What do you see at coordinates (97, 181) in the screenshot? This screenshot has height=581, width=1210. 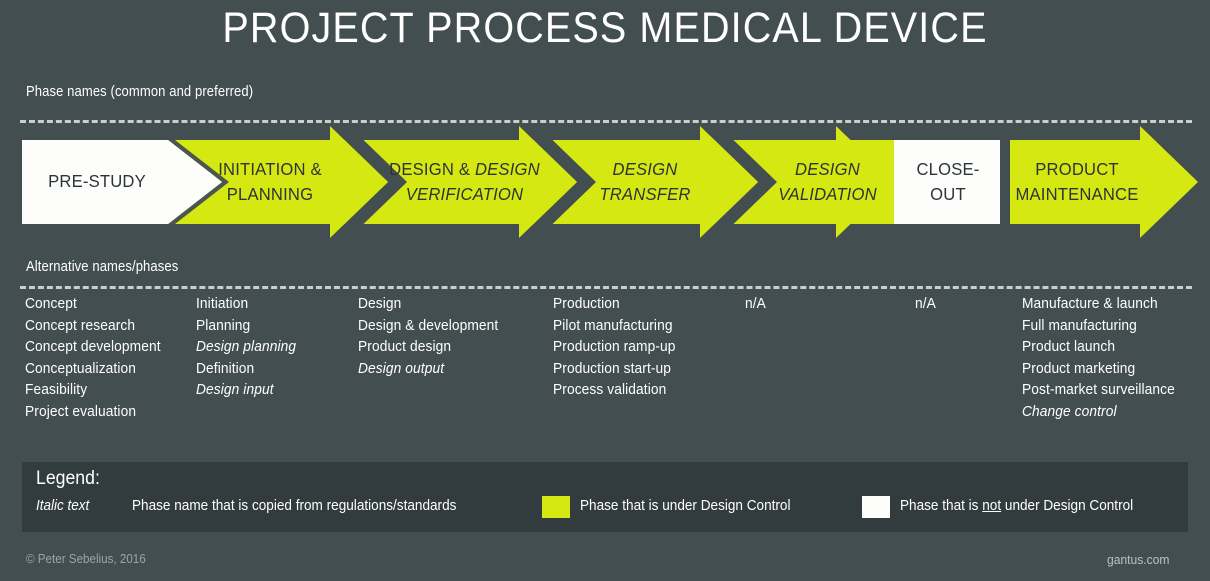 I see `phase-label-pre-study: PRE-STUDY` at bounding box center [97, 181].